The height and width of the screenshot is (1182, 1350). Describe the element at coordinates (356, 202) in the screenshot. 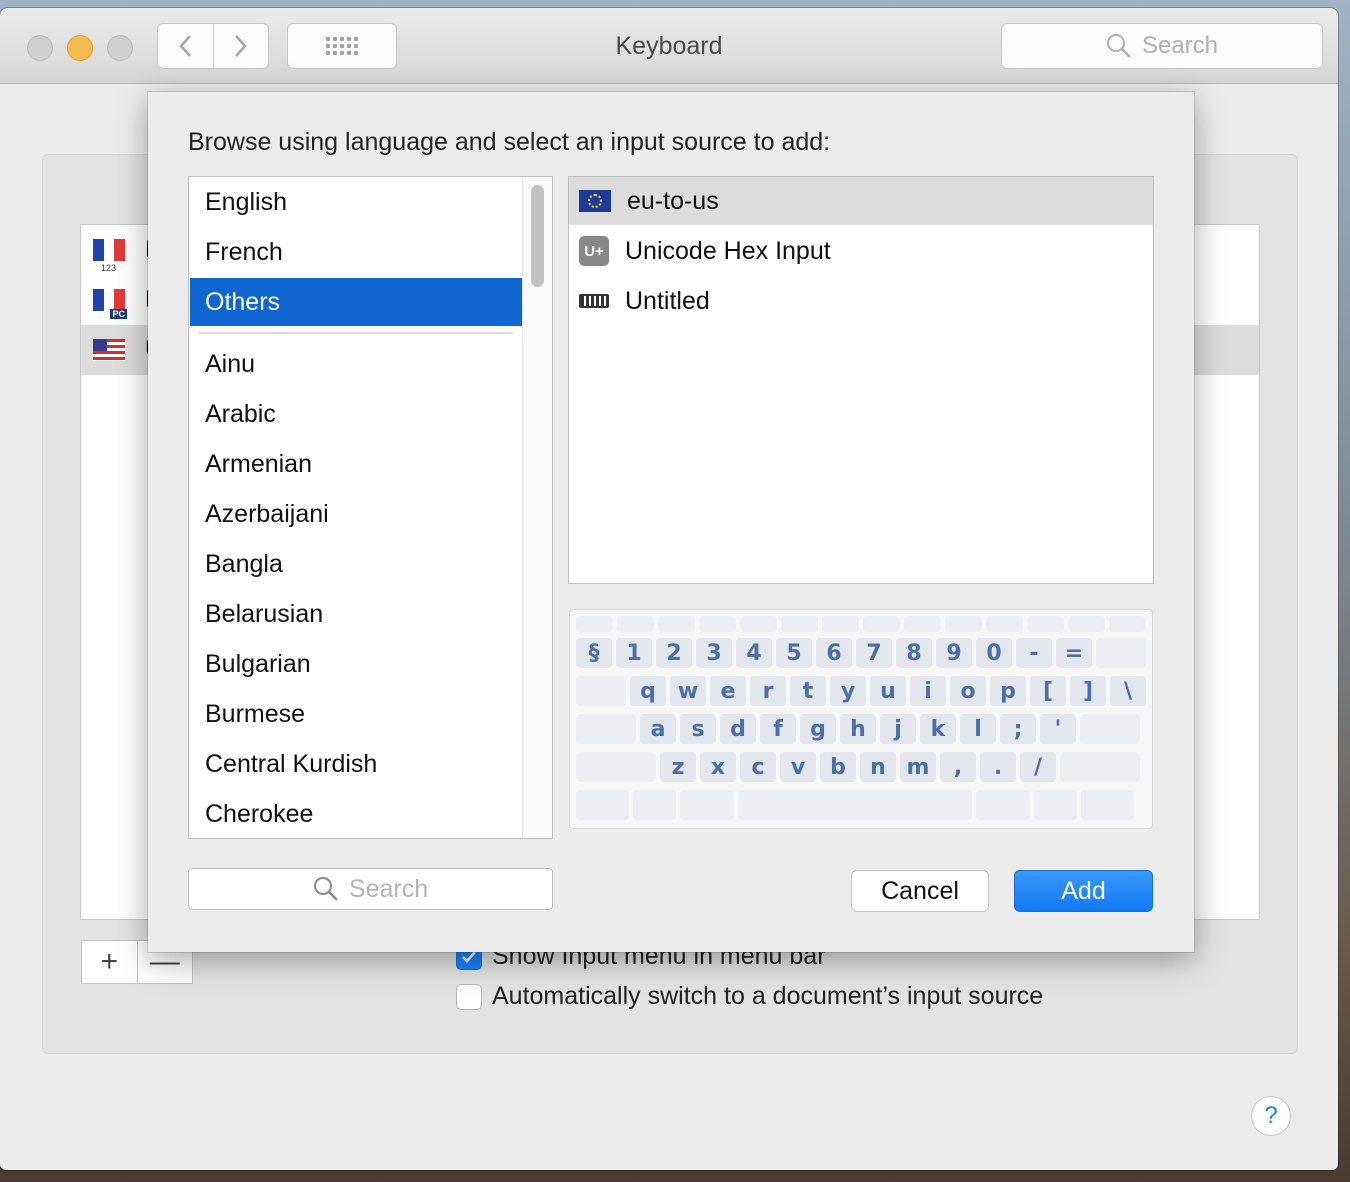

I see `language-item-english: English` at that location.